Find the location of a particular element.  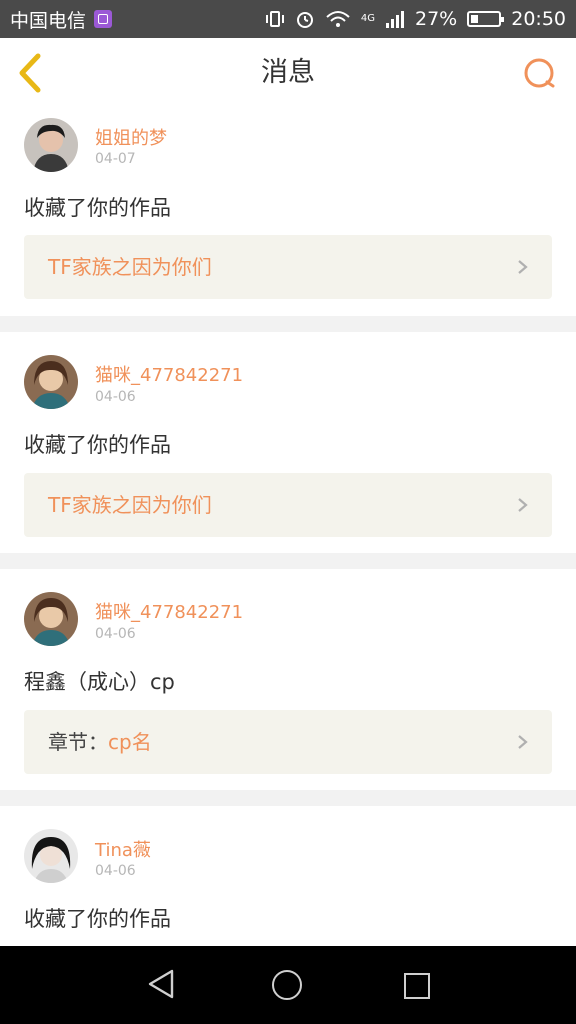

page-title: 消息 is located at coordinates (288, 72).